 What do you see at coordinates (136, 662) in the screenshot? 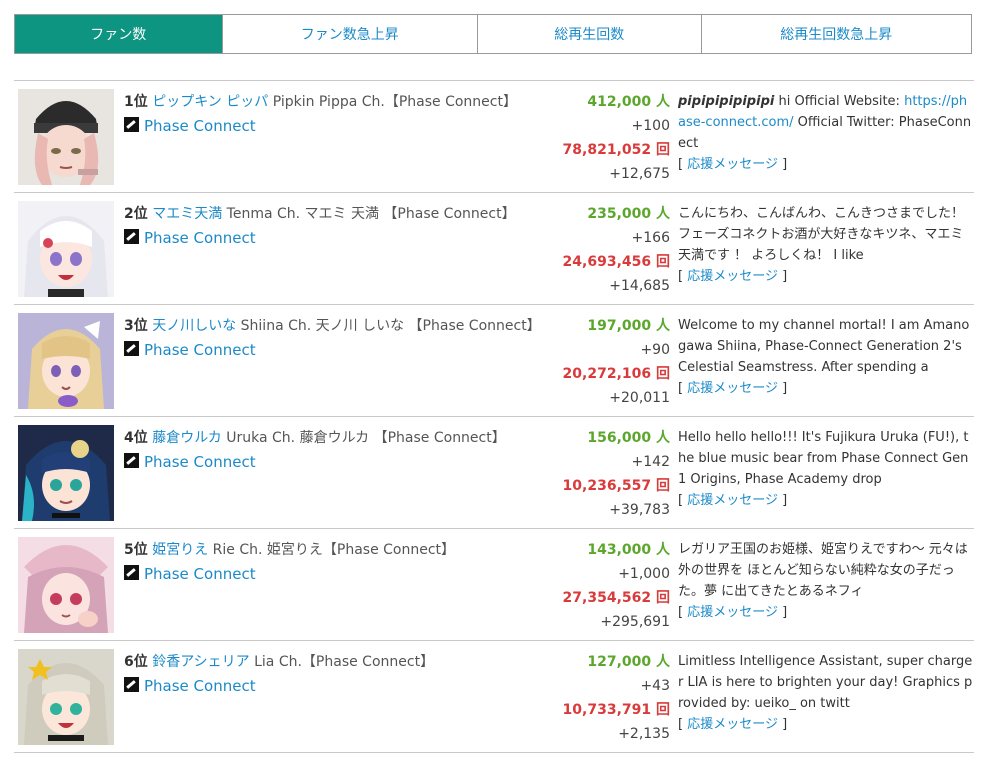
I see `rank-label: 6位` at bounding box center [136, 662].